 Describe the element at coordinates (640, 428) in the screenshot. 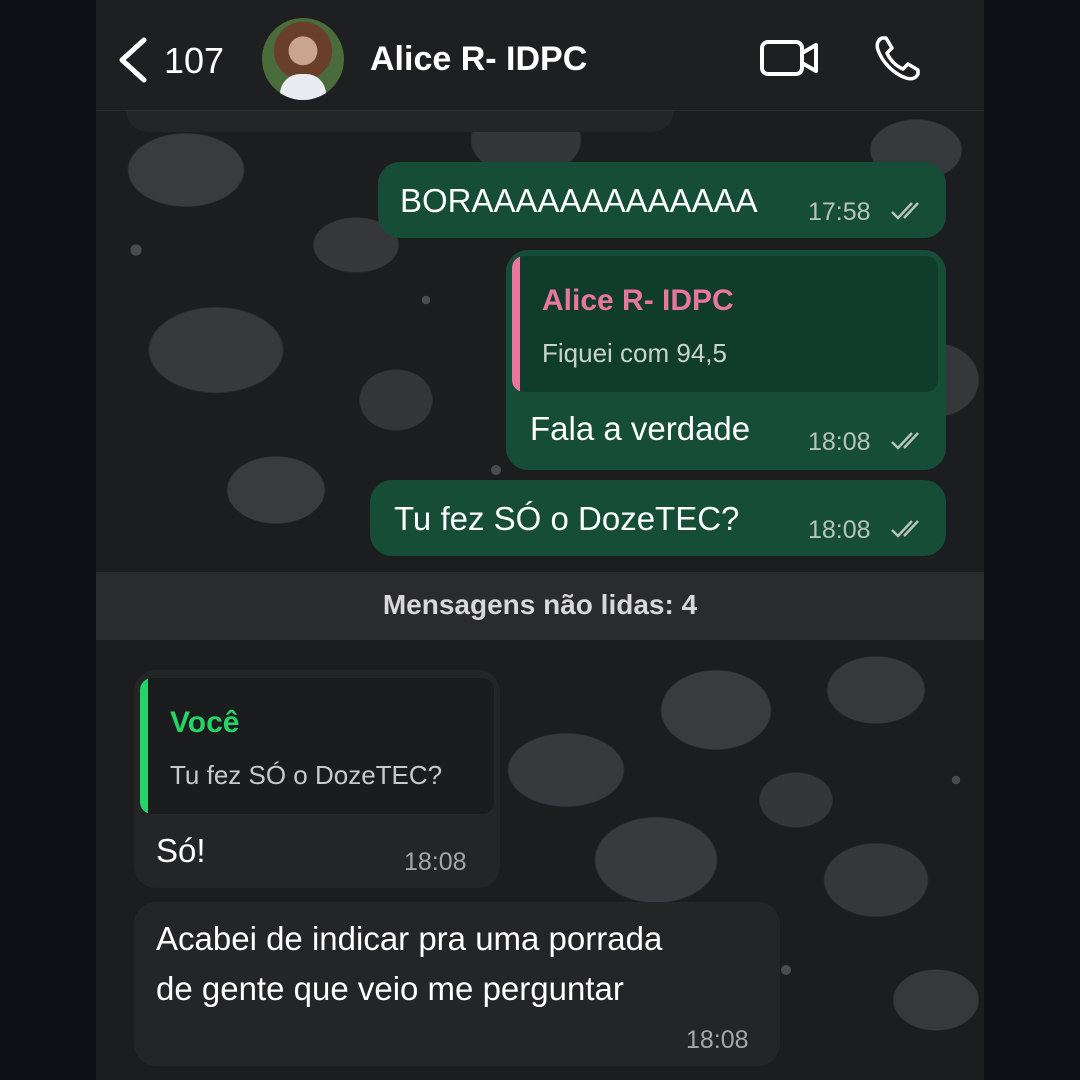

I see `message-text: Fala a verdade` at that location.